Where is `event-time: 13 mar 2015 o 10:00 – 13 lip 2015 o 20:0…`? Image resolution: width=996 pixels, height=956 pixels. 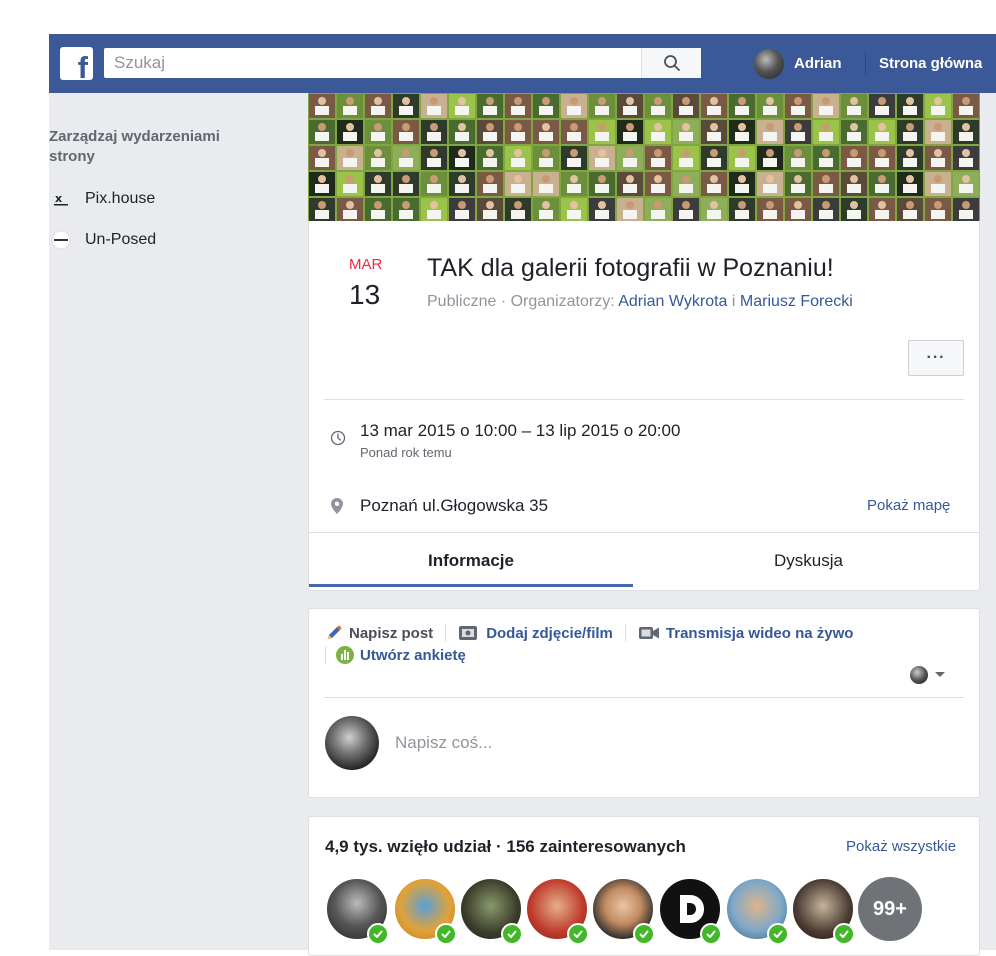 event-time: 13 mar 2015 o 10:00 – 13 lip 2015 o 20:0… is located at coordinates (520, 430).